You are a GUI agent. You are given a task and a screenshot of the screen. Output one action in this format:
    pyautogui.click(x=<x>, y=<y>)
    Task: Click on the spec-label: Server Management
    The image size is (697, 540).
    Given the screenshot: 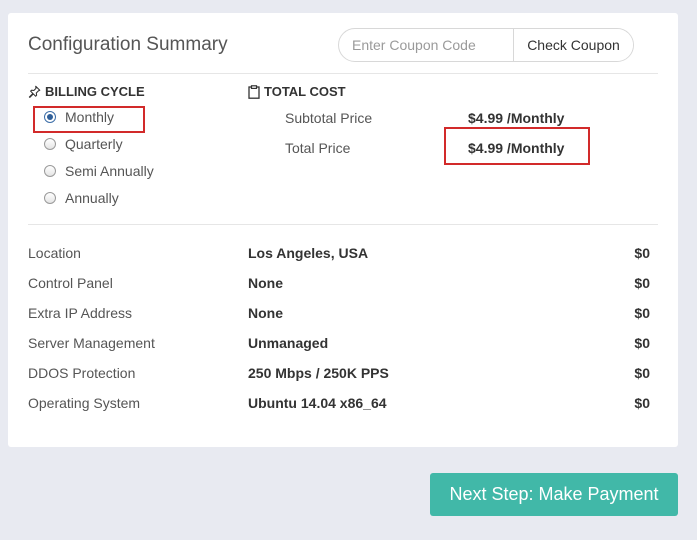 What is the action you would take?
    pyautogui.click(x=91, y=343)
    